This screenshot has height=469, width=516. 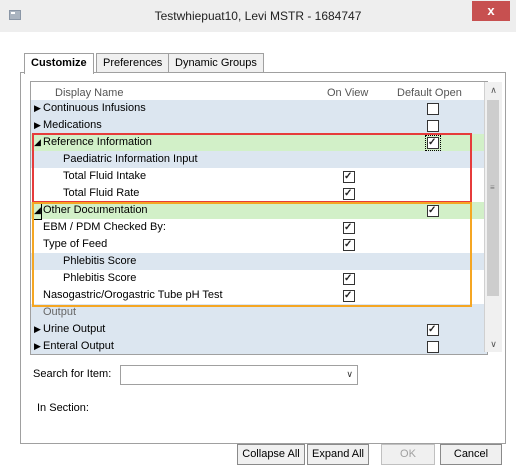 I want to click on grip-icon: ≡, so click(x=492, y=187).